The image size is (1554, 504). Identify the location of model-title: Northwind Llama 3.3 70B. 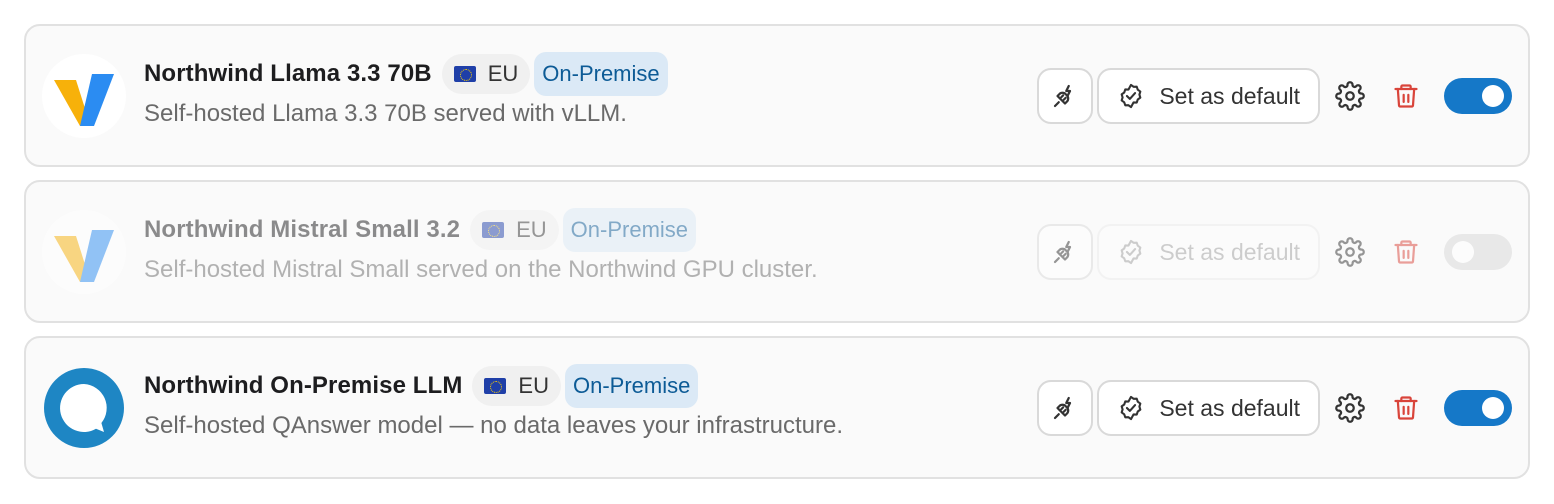
(288, 73).